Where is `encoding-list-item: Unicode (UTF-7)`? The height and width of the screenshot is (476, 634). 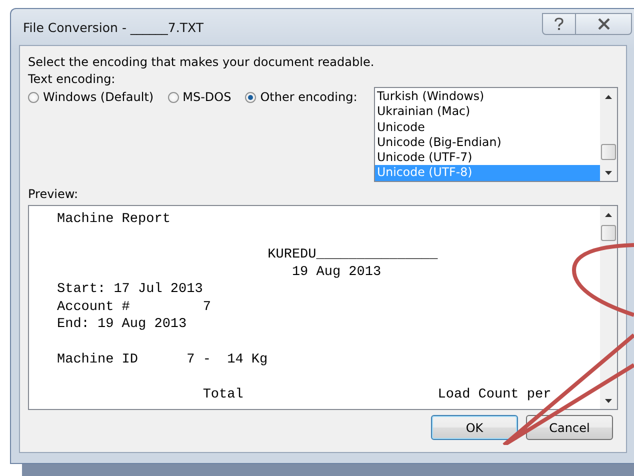
encoding-list-item: Unicode (UTF-7) is located at coordinates (487, 158).